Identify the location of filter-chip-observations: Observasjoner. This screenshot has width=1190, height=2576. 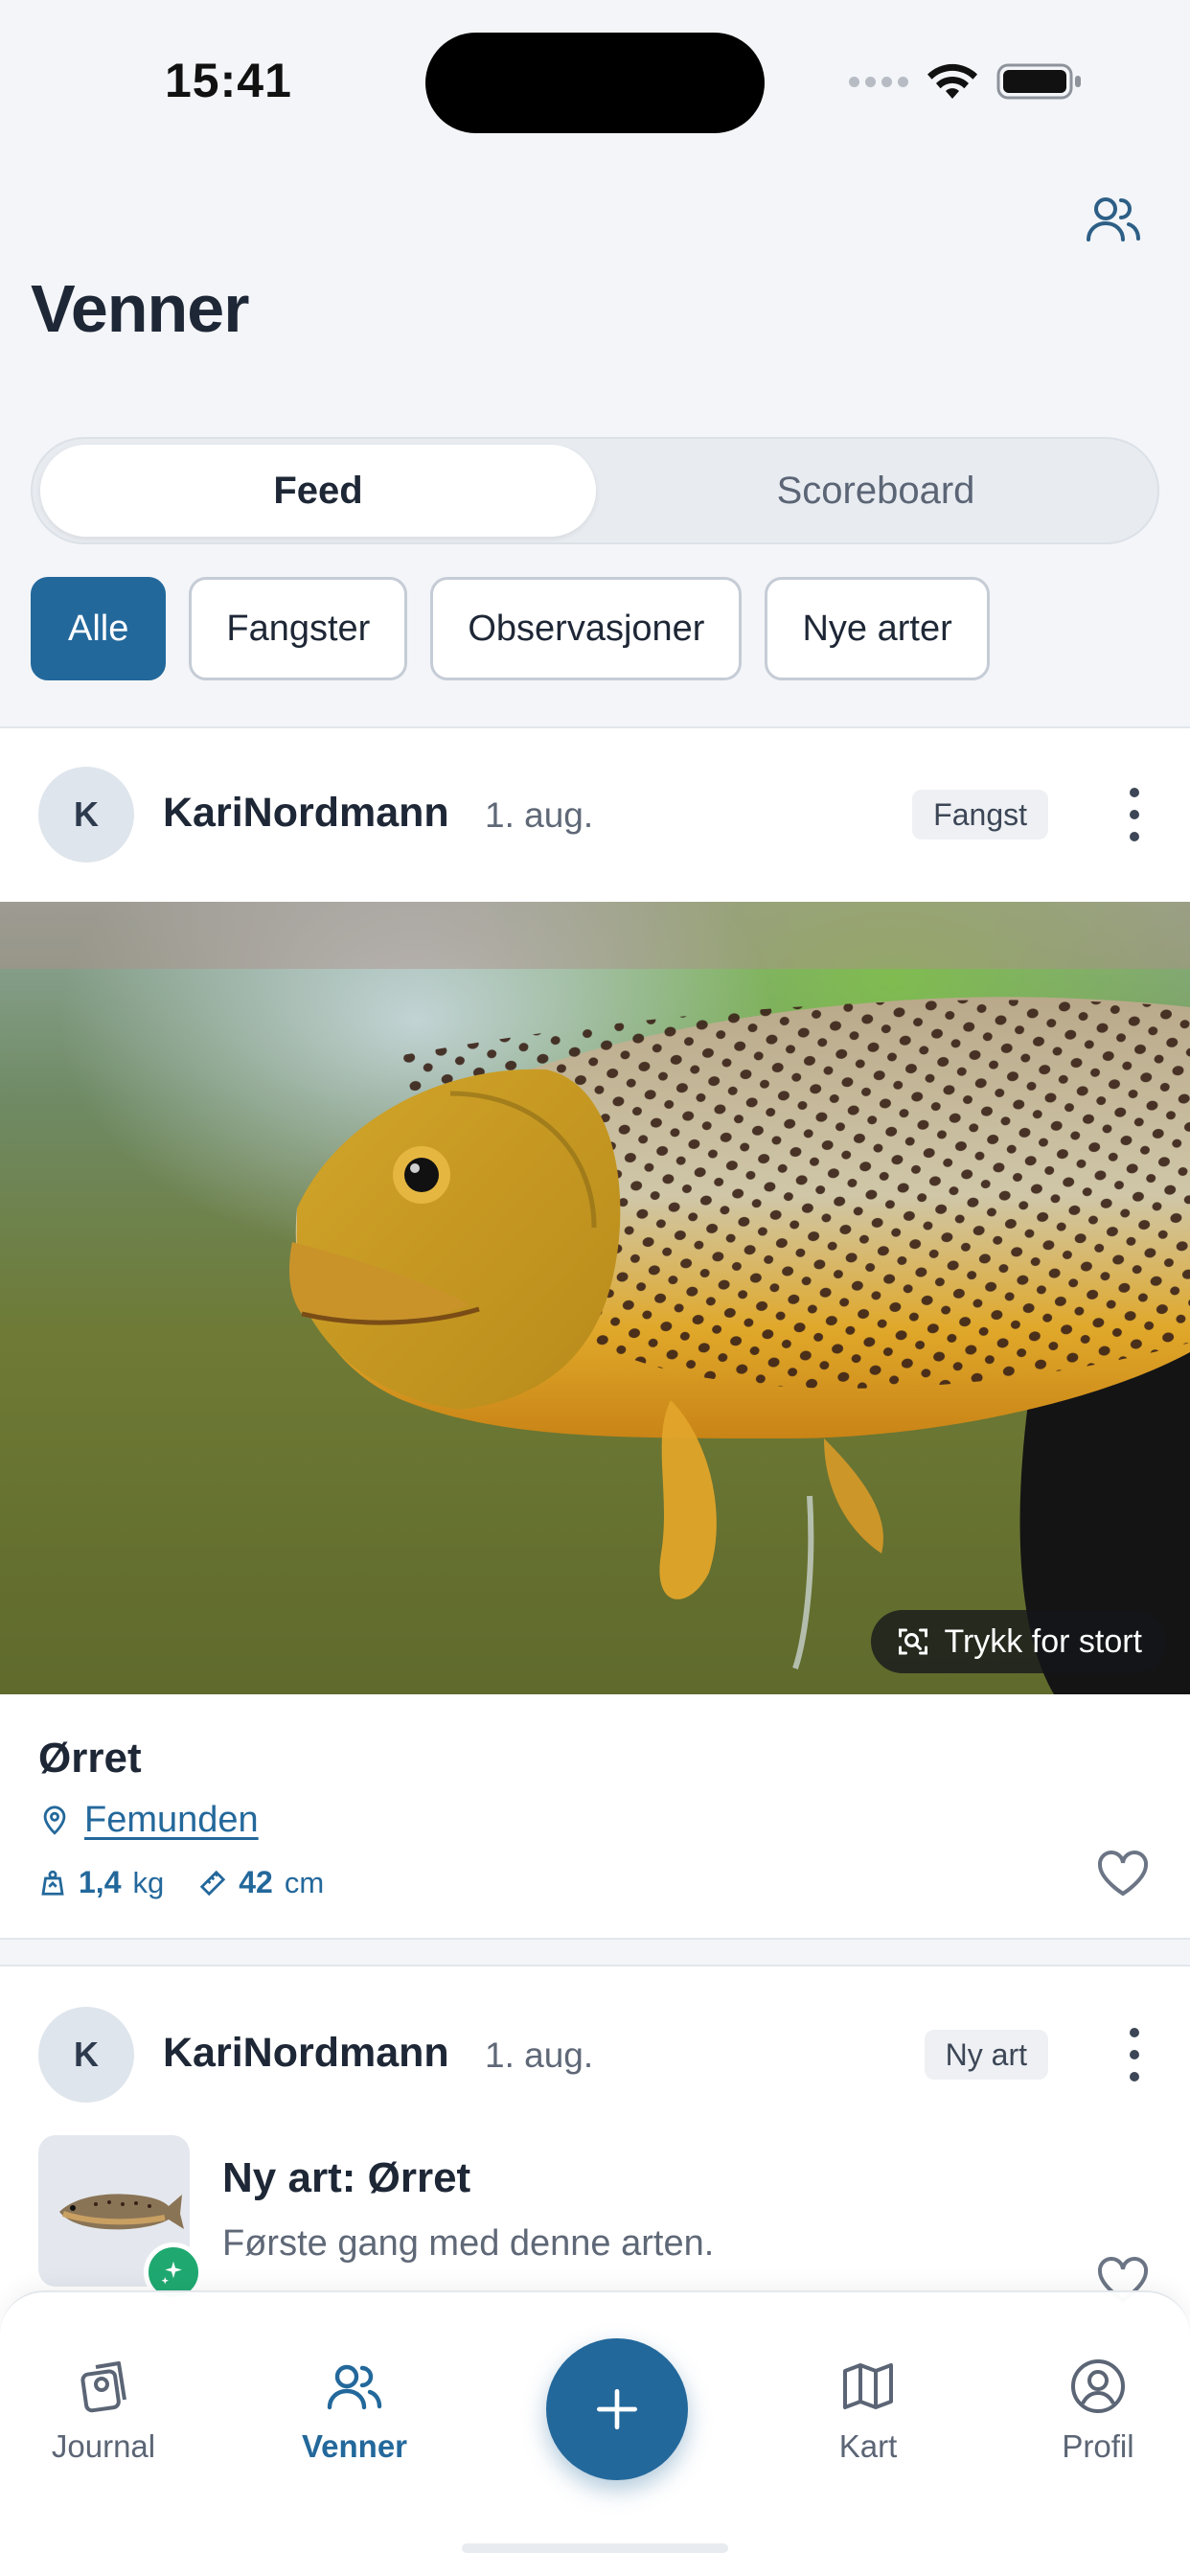
(587, 628).